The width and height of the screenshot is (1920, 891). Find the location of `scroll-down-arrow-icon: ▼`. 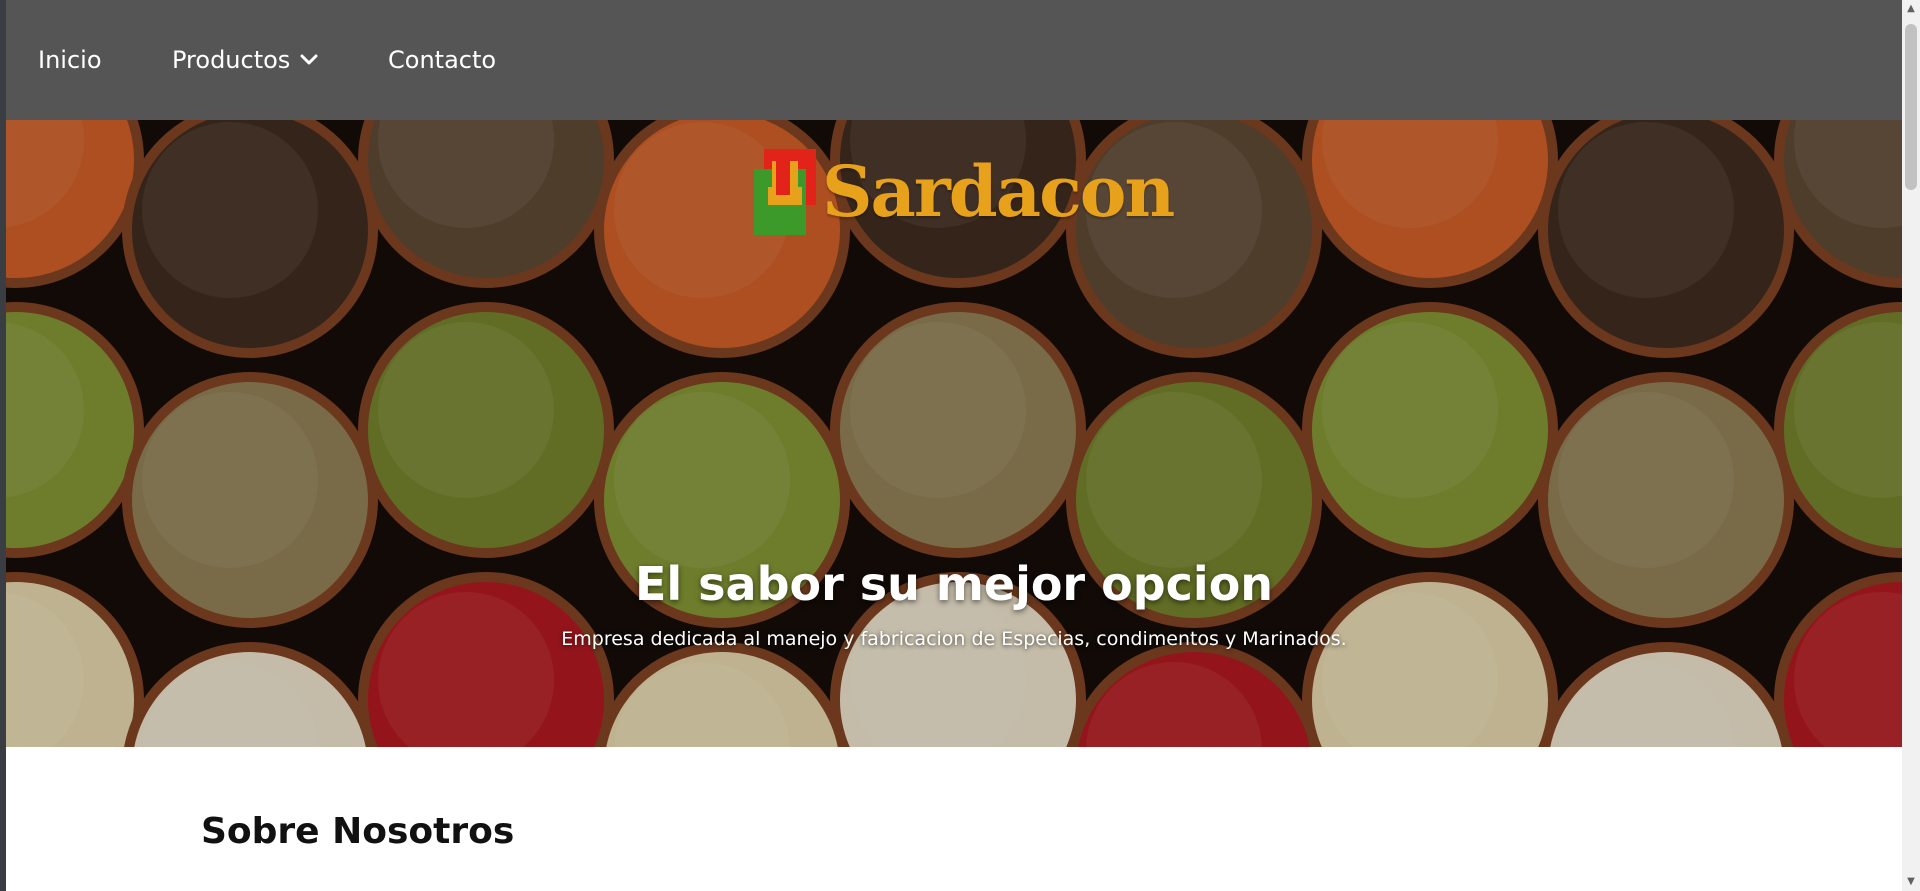

scroll-down-arrow-icon: ▼ is located at coordinates (1911, 882).